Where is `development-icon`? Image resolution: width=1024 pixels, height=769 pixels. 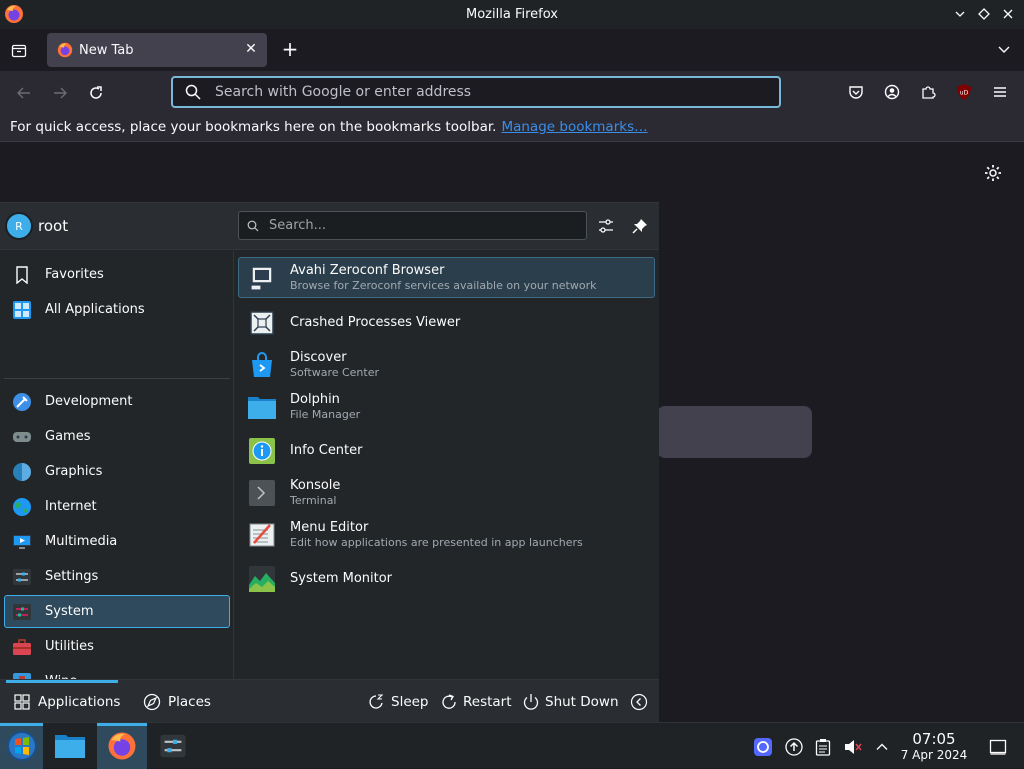
development-icon is located at coordinates (22, 402).